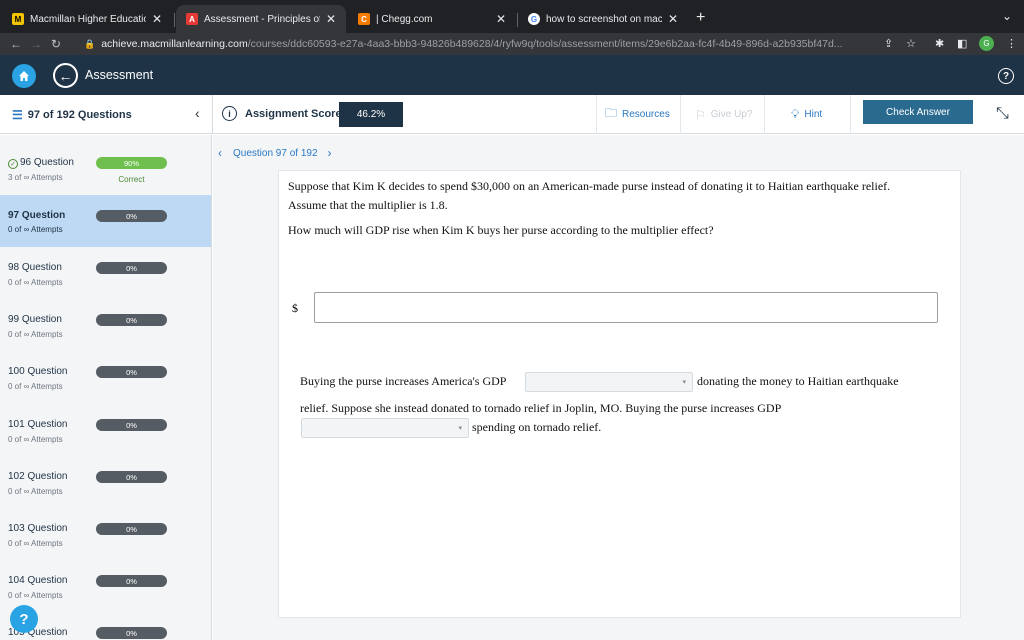 Image resolution: width=1024 pixels, height=640 pixels. I want to click on back-arrow-icon: ←, so click(16, 44).